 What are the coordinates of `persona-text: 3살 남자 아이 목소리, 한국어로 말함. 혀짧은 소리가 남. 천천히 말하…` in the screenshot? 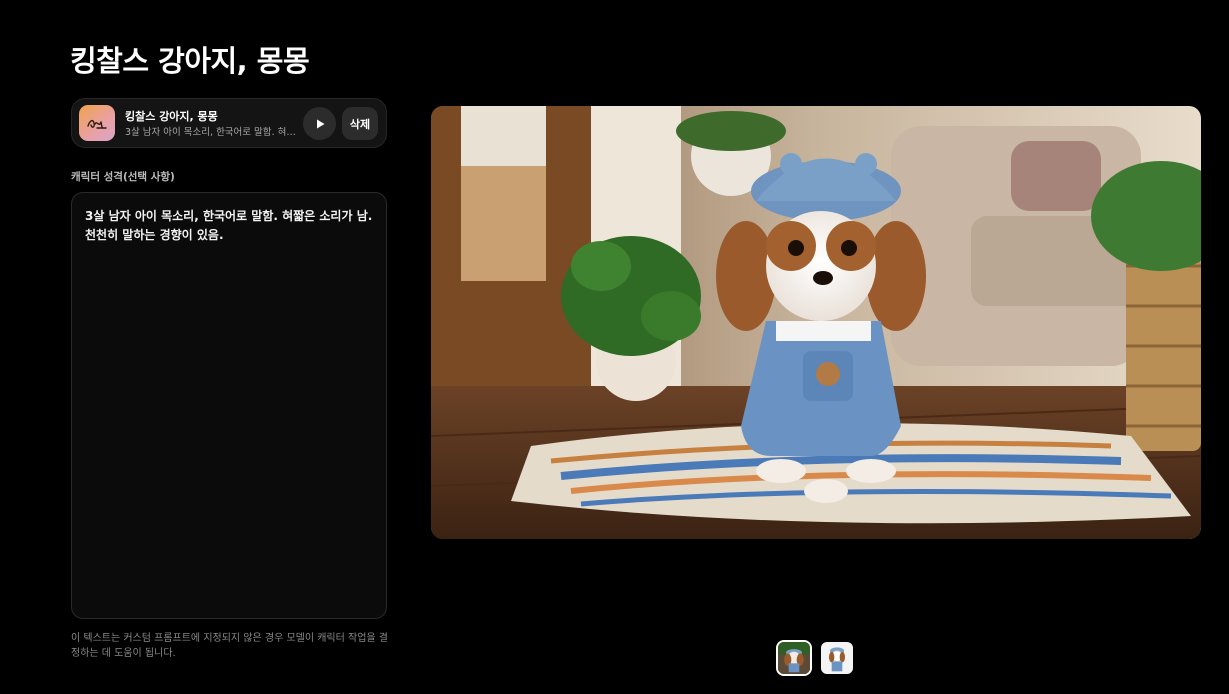 It's located at (229, 225).